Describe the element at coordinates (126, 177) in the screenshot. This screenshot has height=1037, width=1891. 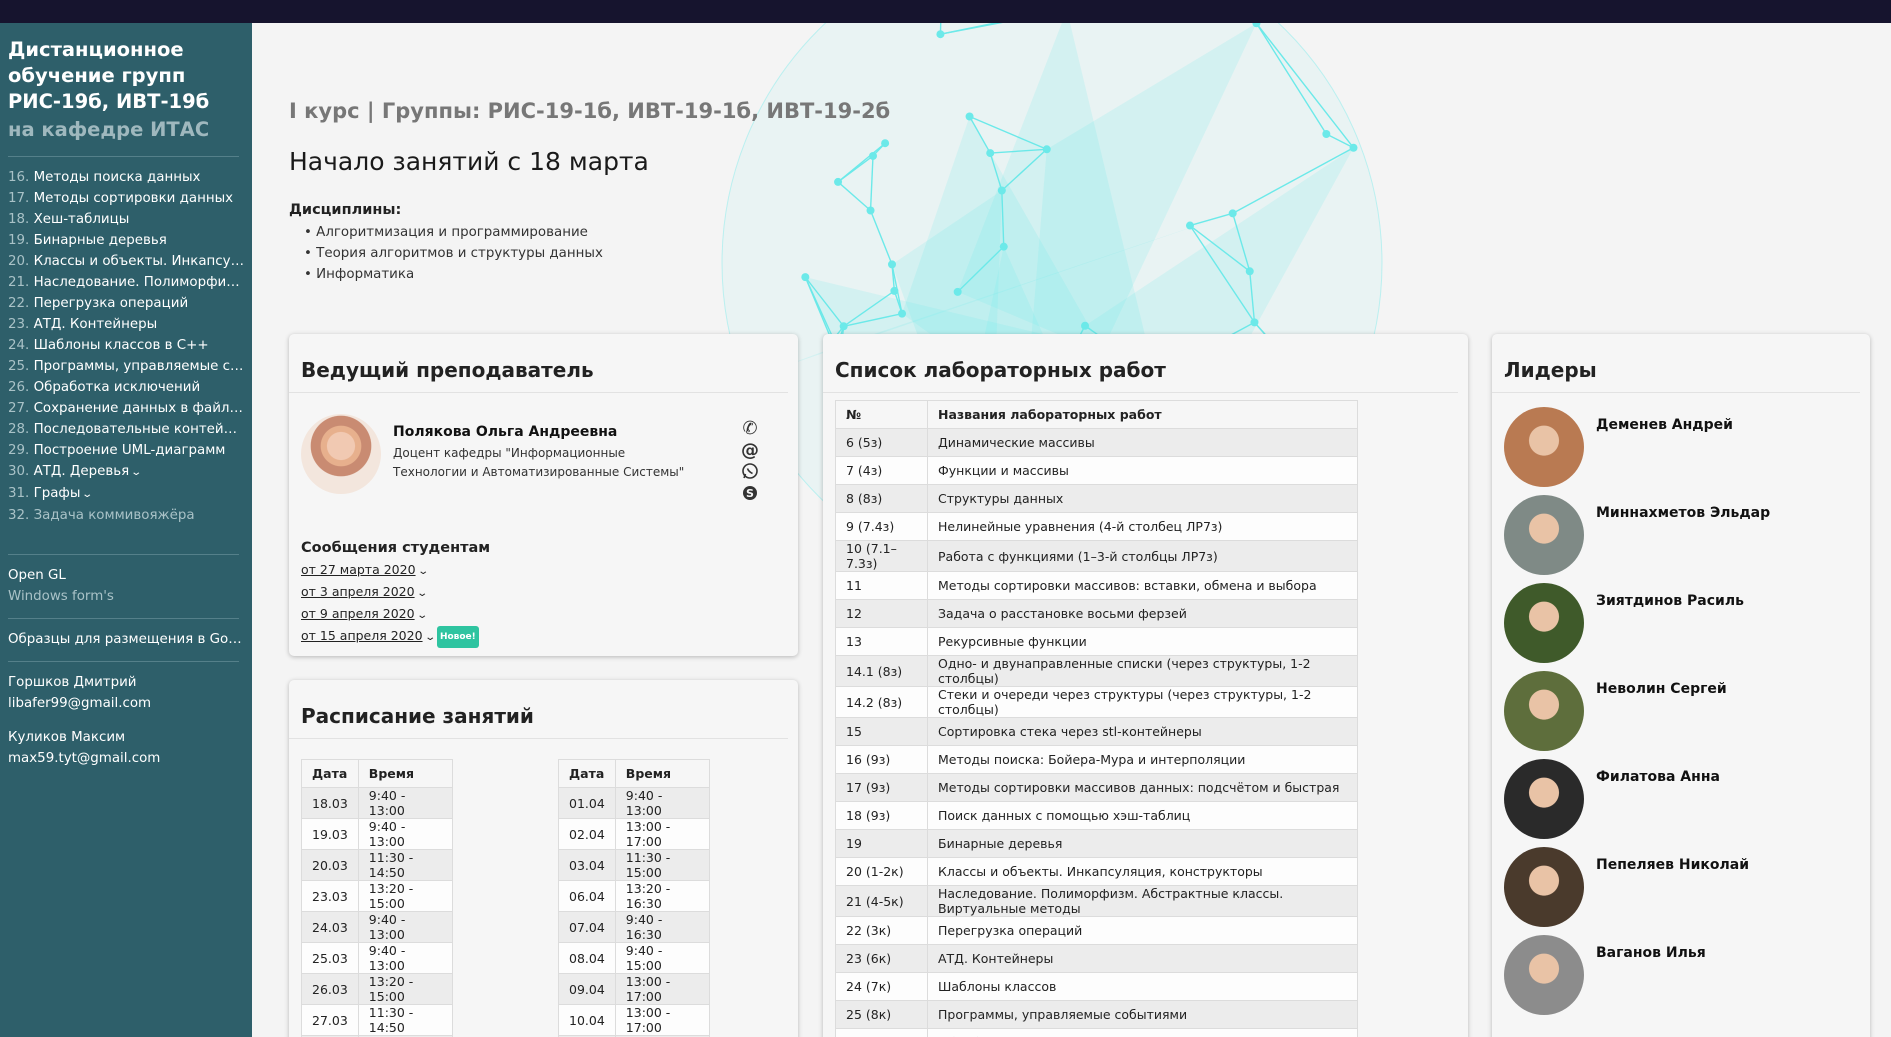
I see `sidebar-topic-item: 16. Методы поиска данных` at that location.